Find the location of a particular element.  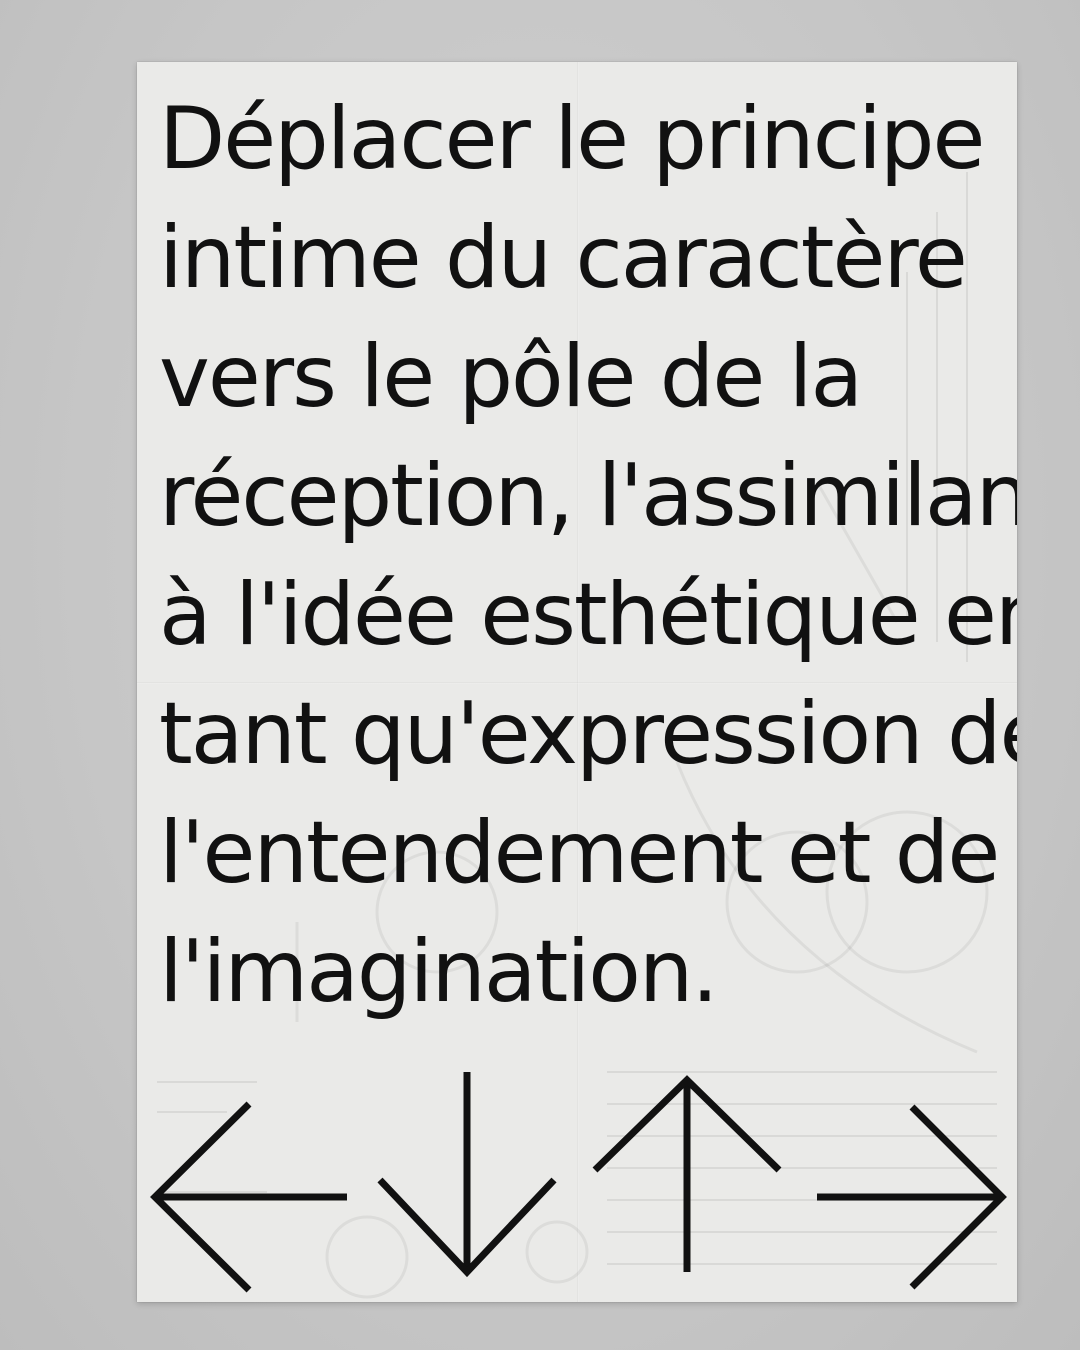

left-arrow-icon is located at coordinates (248, 1197).